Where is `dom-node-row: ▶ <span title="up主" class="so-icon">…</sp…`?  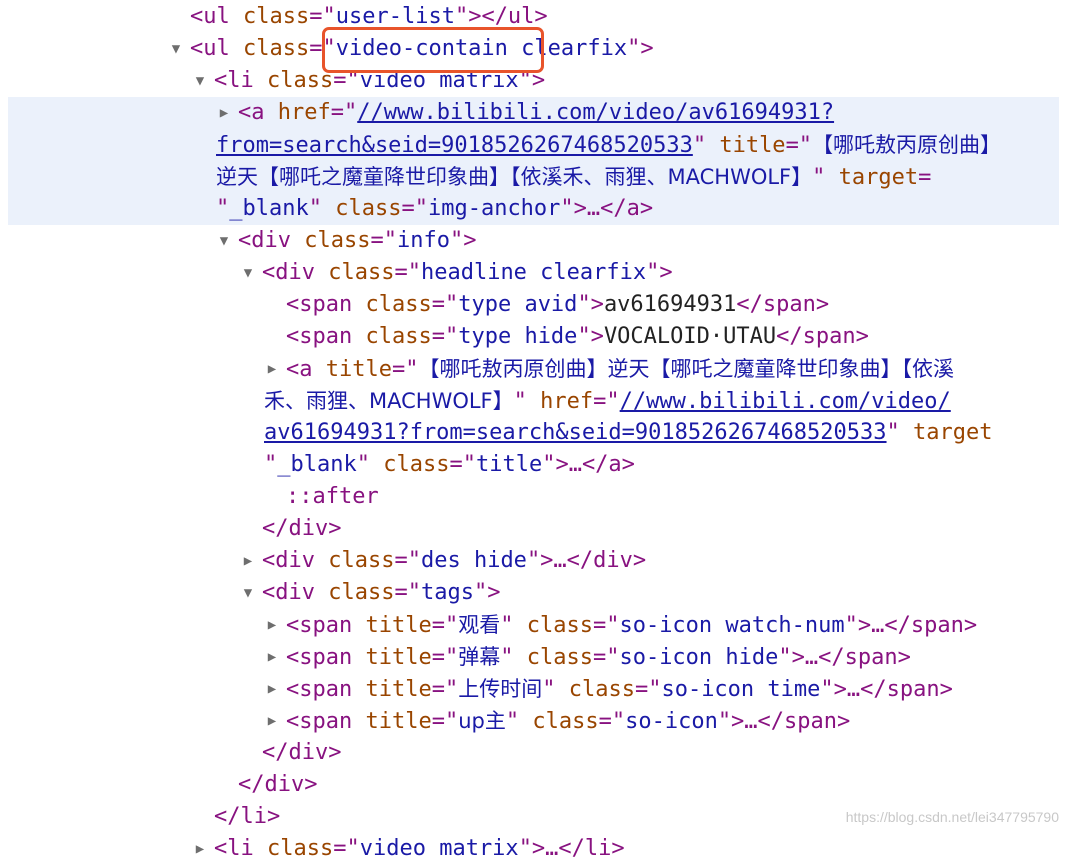 dom-node-row: ▶ <span title="up主" class="so-icon">…</sp… is located at coordinates (534, 721).